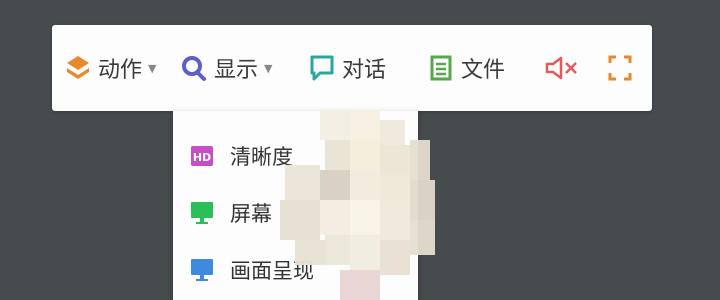 This screenshot has width=720, height=300. I want to click on file-label: 文件, so click(483, 70).